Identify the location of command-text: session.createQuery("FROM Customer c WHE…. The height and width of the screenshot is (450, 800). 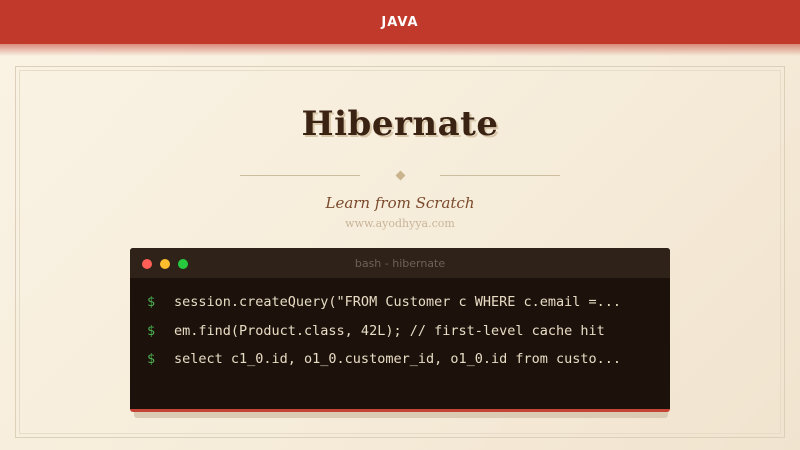
(398, 302).